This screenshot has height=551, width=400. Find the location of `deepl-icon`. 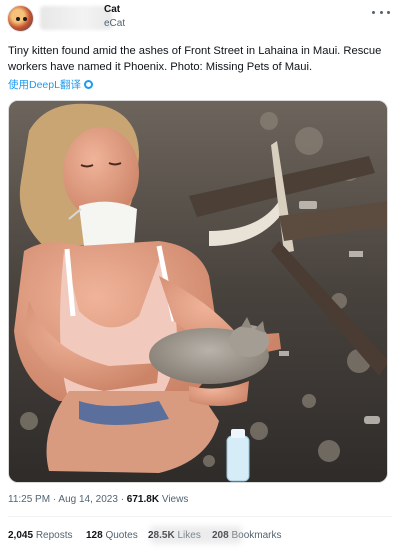

deepl-icon is located at coordinates (88, 84).